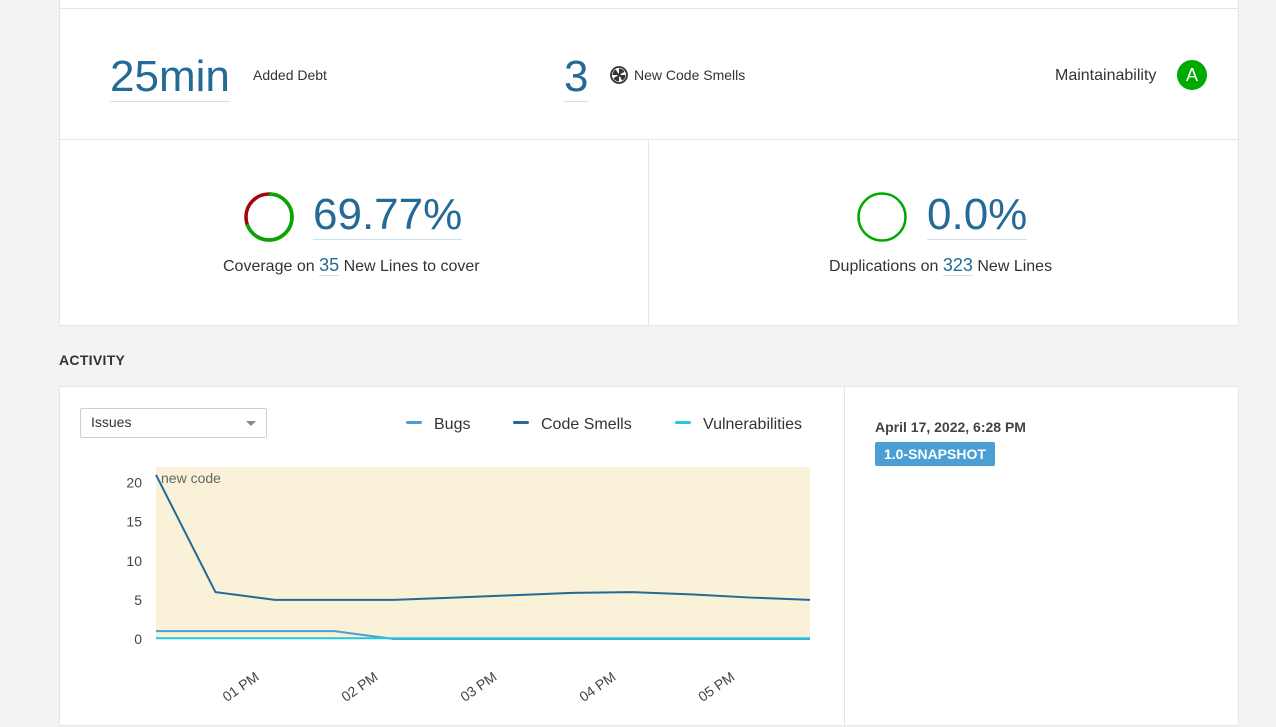 Image resolution: width=1276 pixels, height=727 pixels. I want to click on legend-vulnerabilities: Vulnerabilities, so click(738, 425).